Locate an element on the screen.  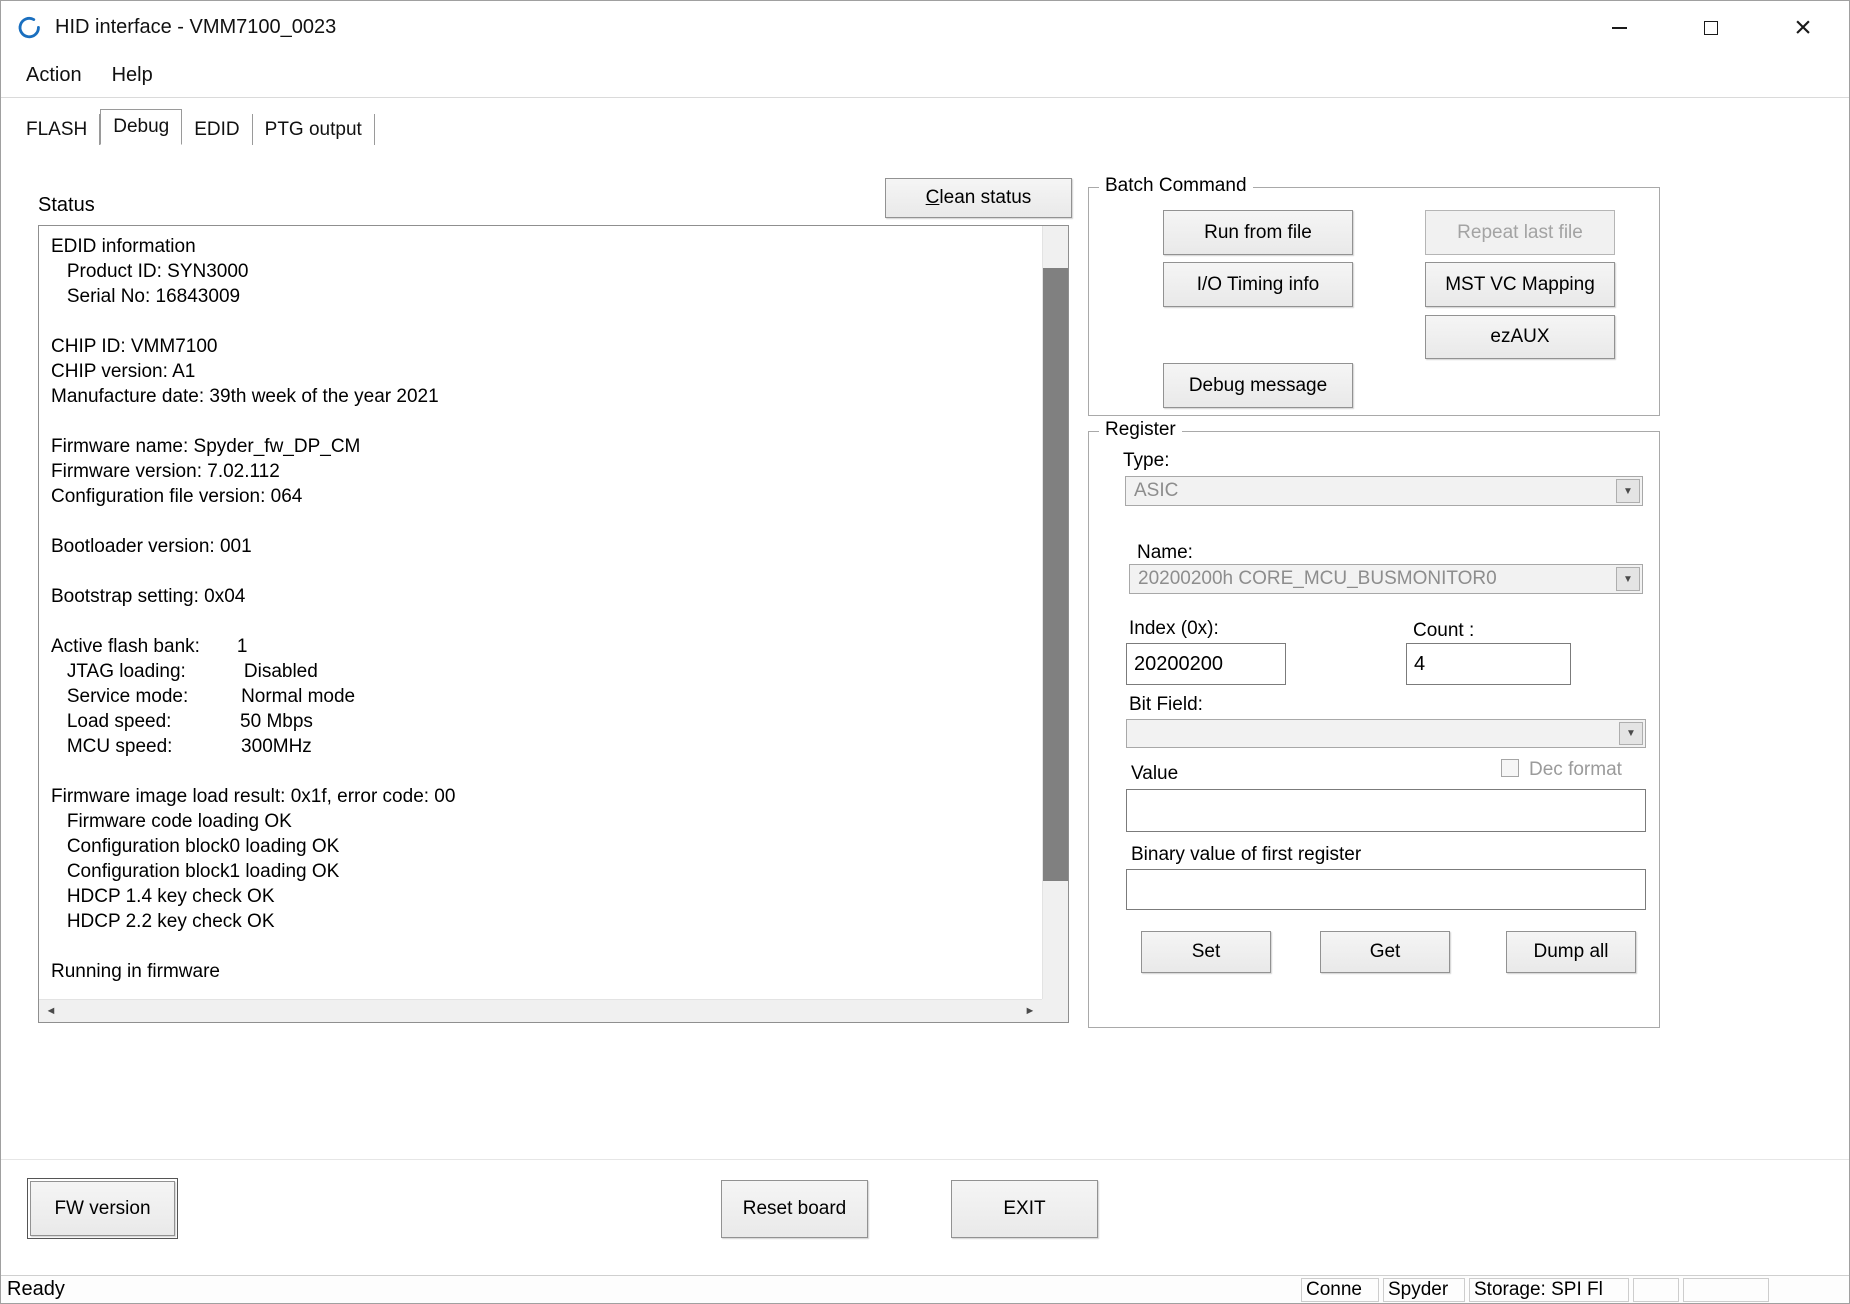
titlebar: HID interface - VMM7100_0023 × is located at coordinates (925, 27).